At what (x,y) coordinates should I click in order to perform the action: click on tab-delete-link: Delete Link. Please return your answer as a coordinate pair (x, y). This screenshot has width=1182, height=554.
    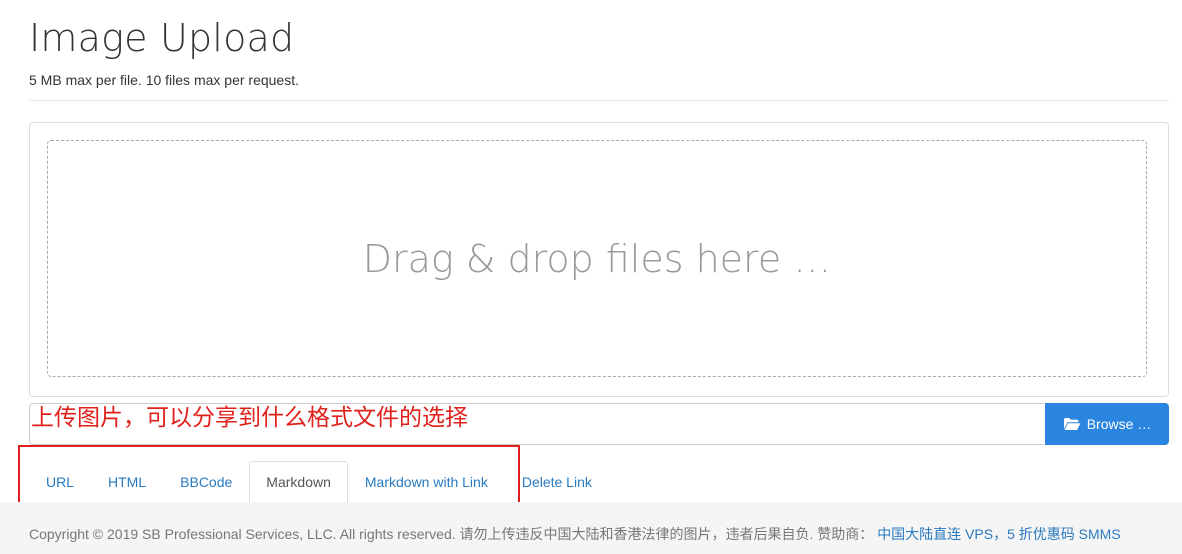
    Looking at the image, I should click on (557, 481).